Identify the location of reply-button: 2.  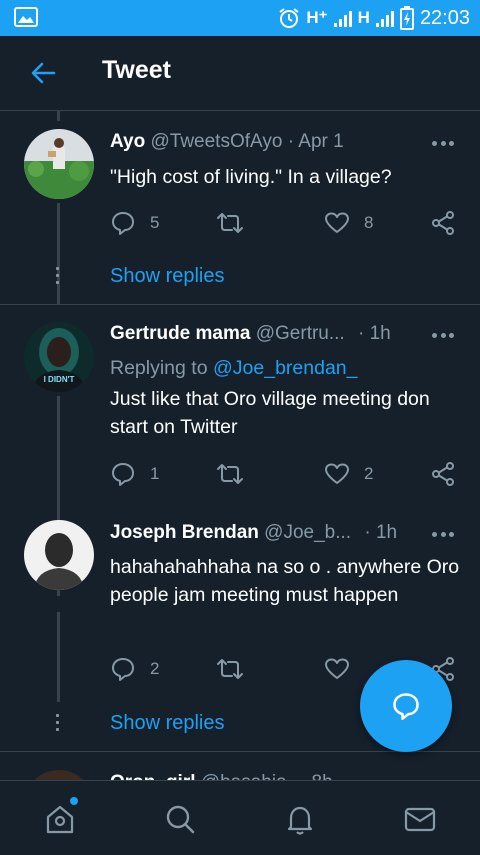
(134, 669).